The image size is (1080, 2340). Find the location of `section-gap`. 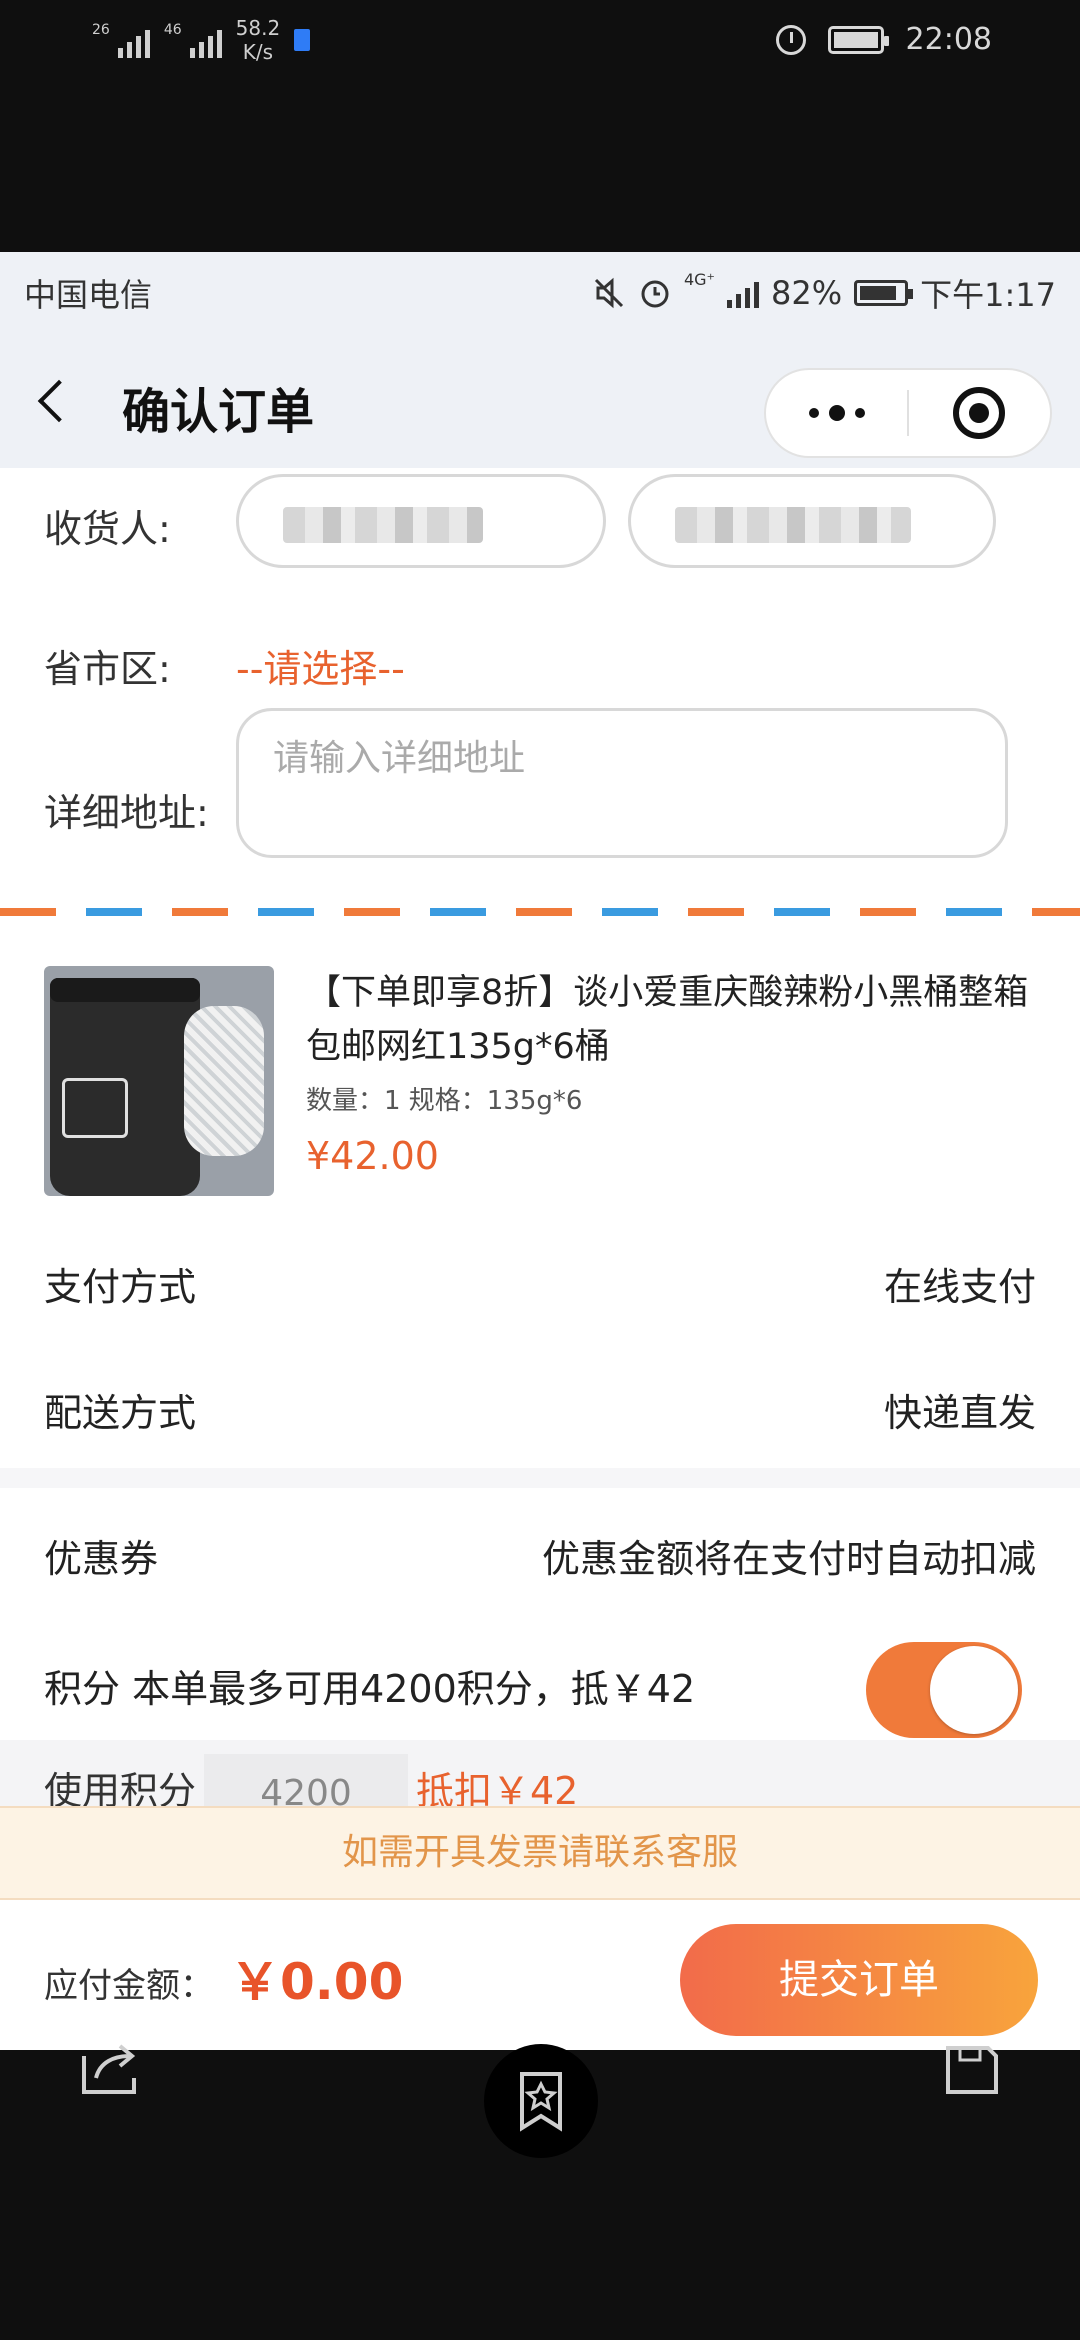

section-gap is located at coordinates (540, 1478).